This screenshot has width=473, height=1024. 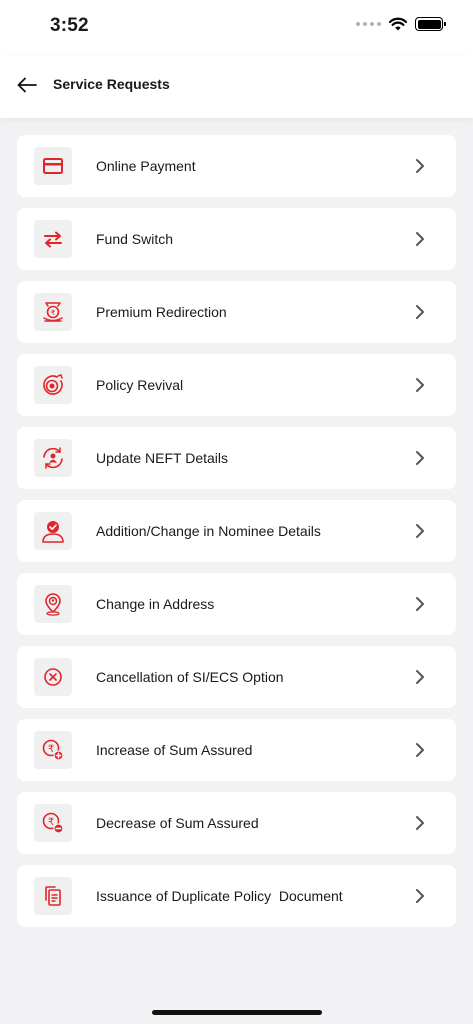 What do you see at coordinates (236, 604) in the screenshot?
I see `list-item-change-address: Change in Address` at bounding box center [236, 604].